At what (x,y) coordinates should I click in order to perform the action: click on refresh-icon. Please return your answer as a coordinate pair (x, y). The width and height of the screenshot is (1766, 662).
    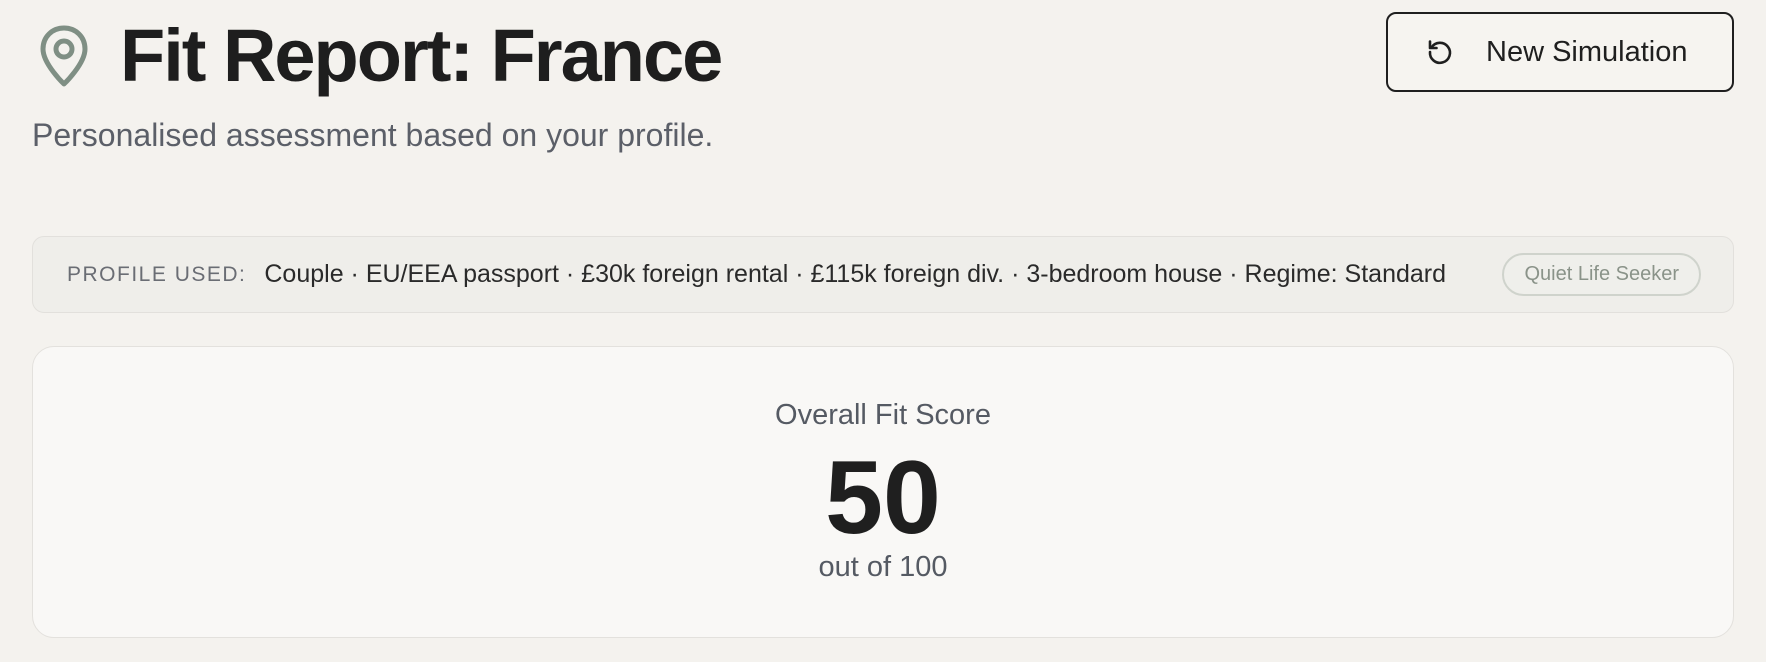
    Looking at the image, I should click on (1440, 52).